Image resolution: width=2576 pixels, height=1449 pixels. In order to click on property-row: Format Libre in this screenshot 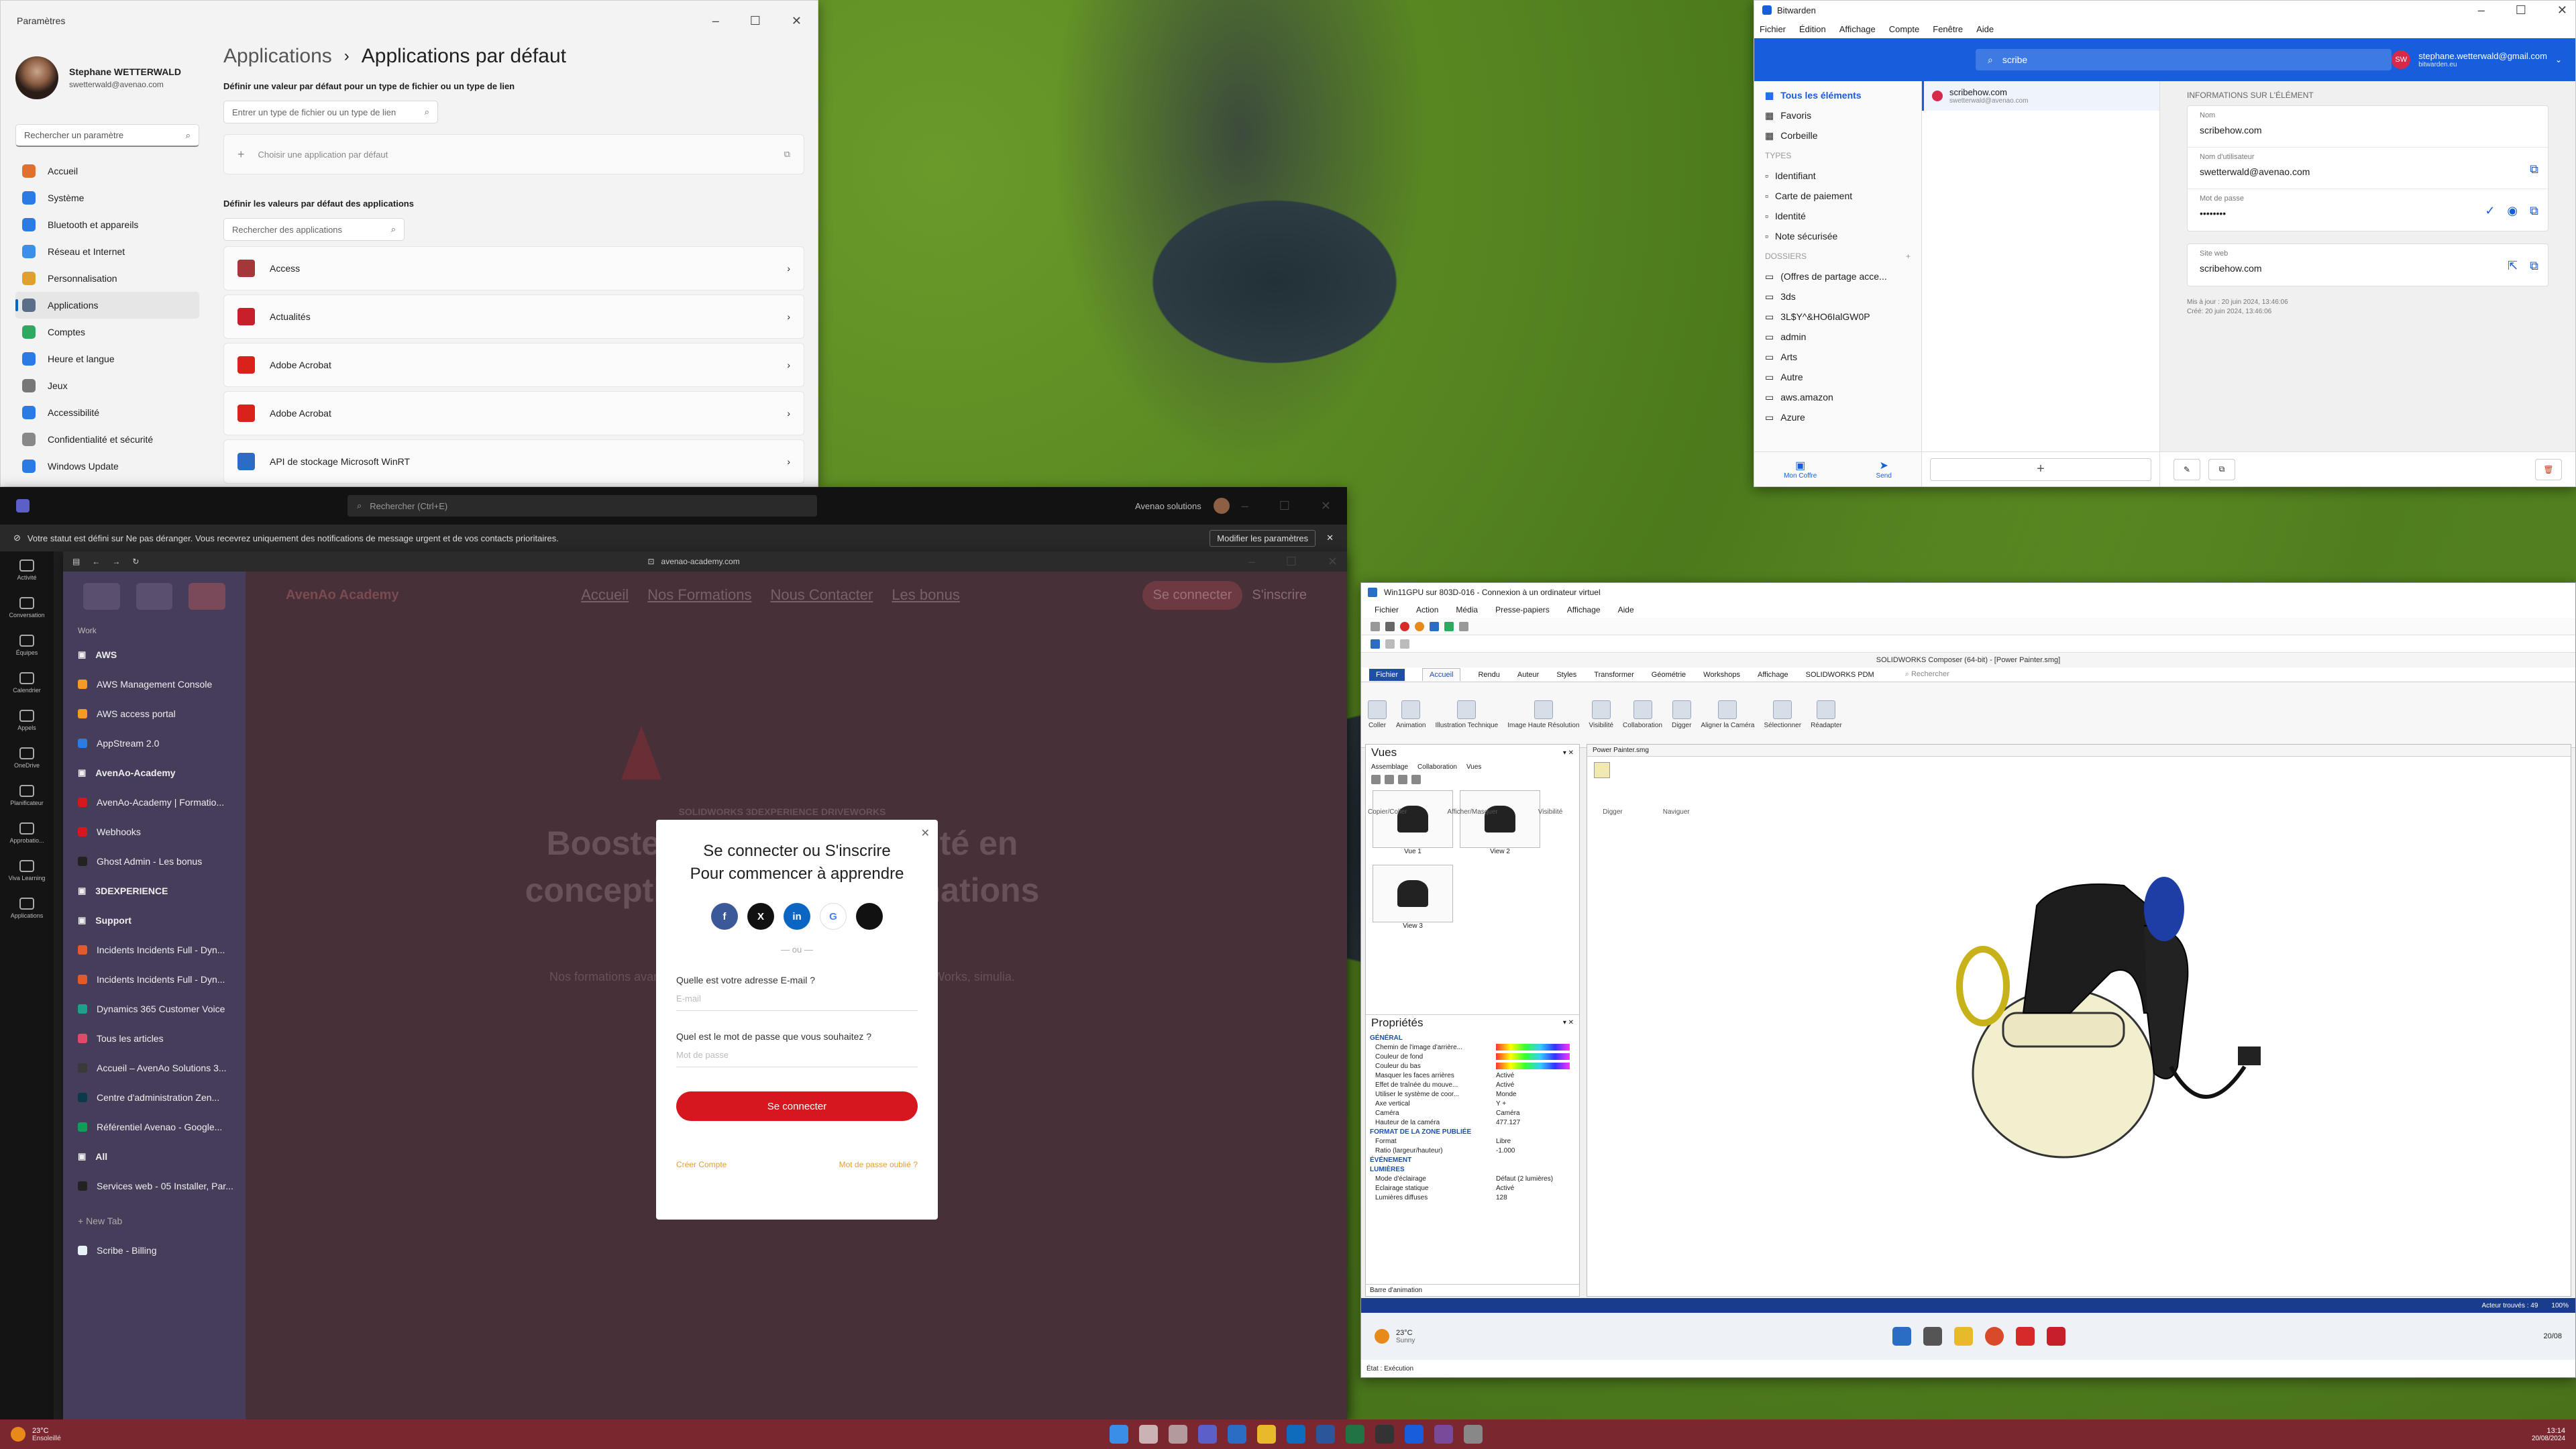, I will do `click(1472, 1141)`.